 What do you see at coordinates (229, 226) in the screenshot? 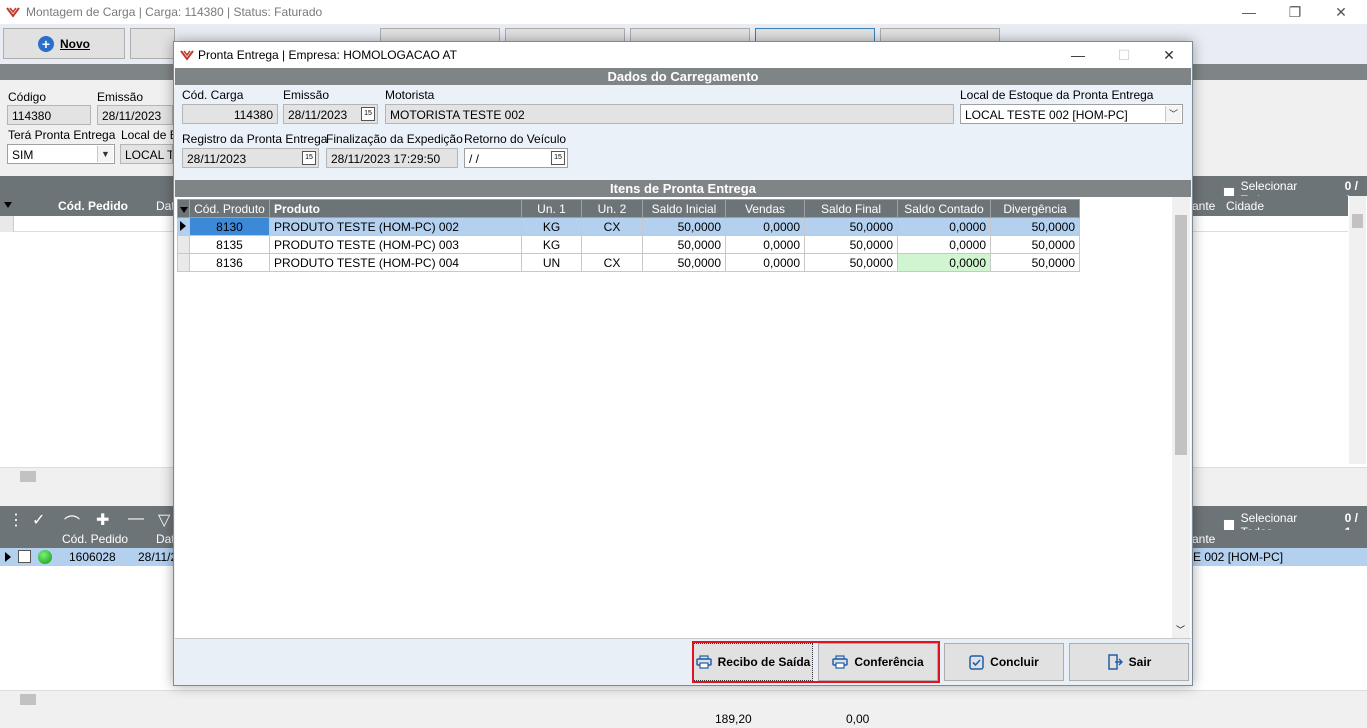
I see `cell-cod-produto: 8130` at bounding box center [229, 226].